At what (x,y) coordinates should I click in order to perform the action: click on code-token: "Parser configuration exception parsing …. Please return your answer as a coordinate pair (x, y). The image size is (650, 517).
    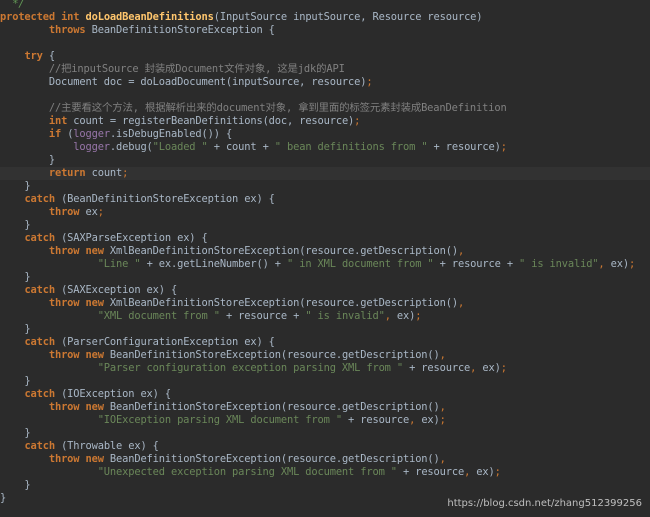
    Looking at the image, I should click on (253, 368).